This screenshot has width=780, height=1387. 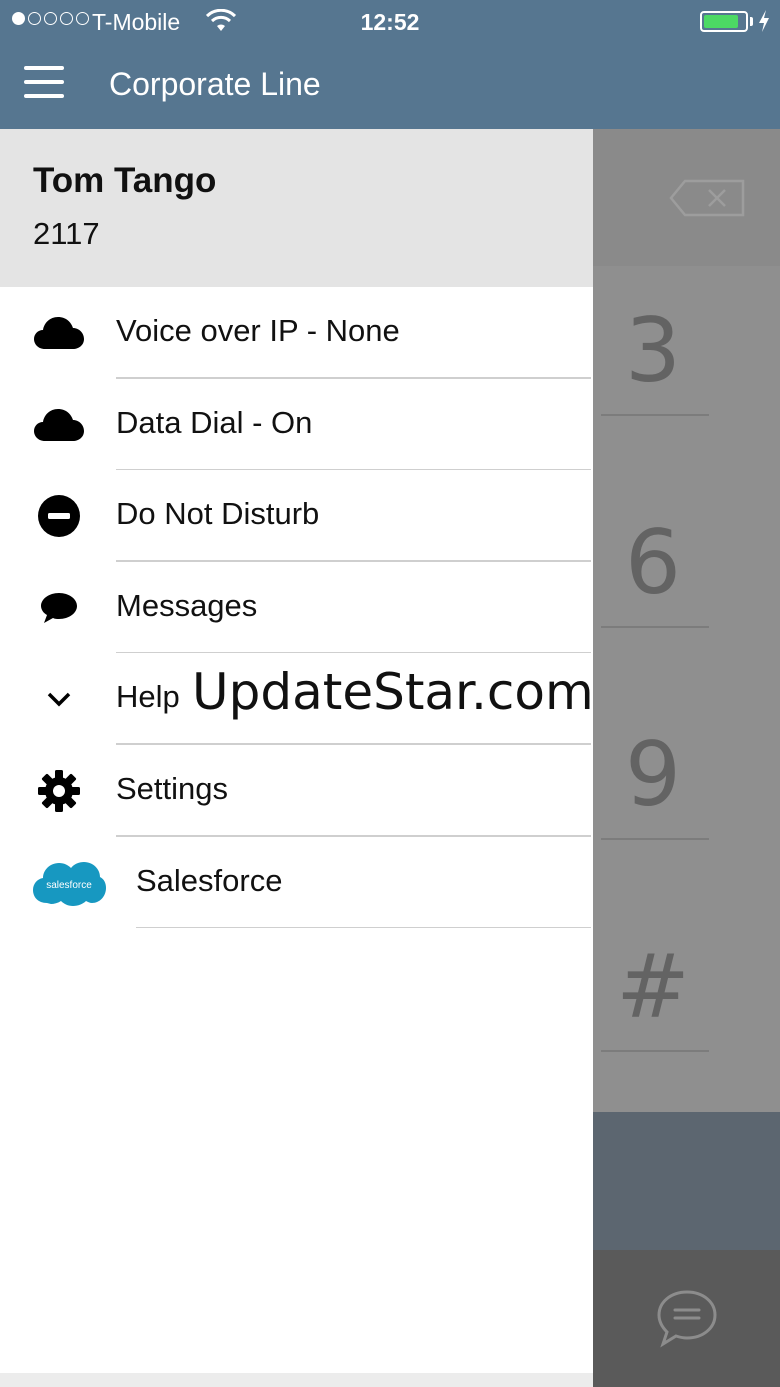 What do you see at coordinates (59, 699) in the screenshot?
I see `chevron-down-icon` at bounding box center [59, 699].